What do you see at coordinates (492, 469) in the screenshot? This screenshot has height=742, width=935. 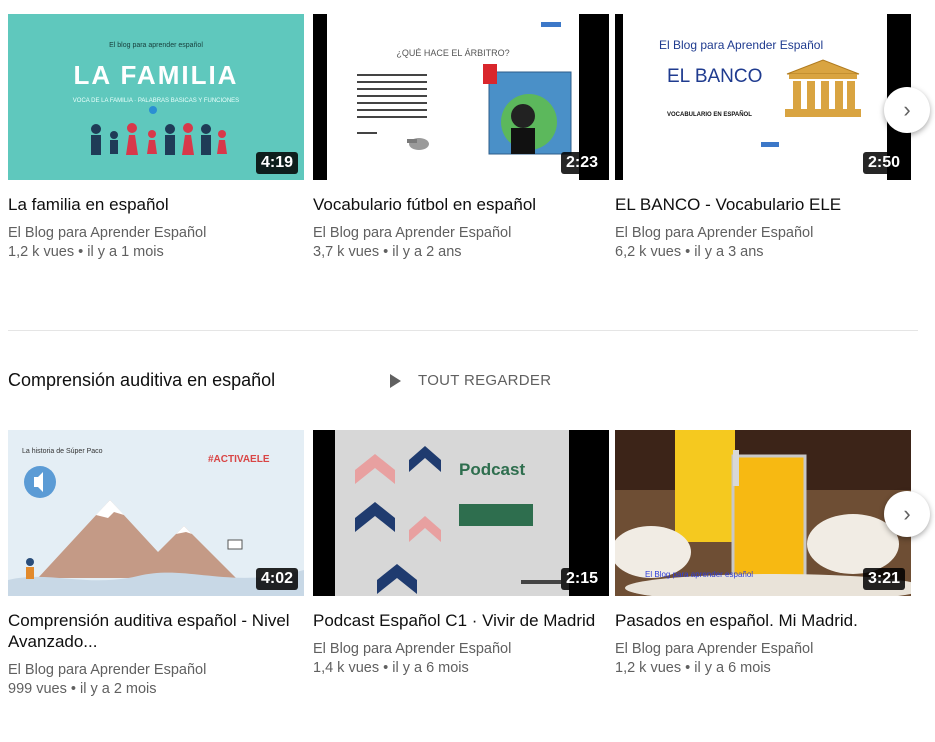 I see `thumb-headline: Podcast` at bounding box center [492, 469].